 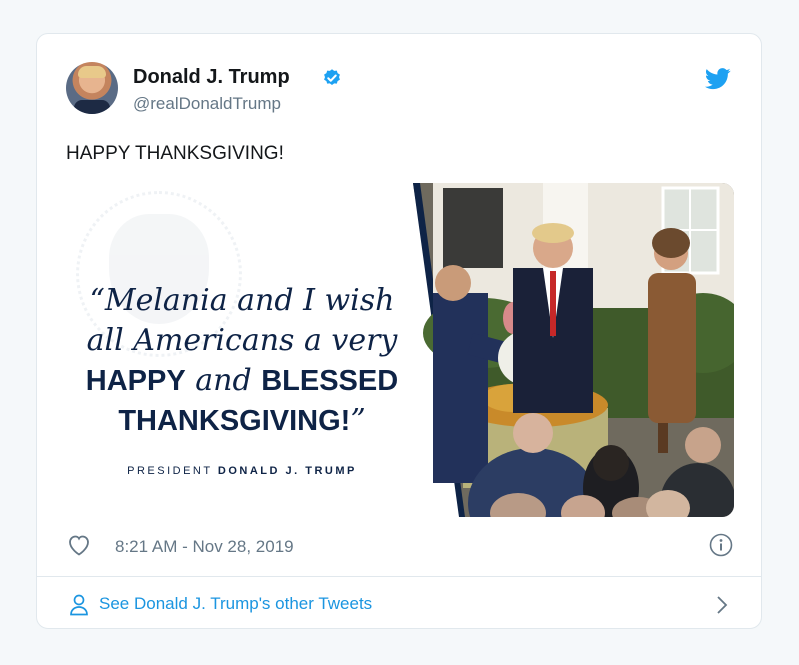 What do you see at coordinates (234, 421) in the screenshot?
I see `quote-thanksgiving: THANKSGIVING!` at bounding box center [234, 421].